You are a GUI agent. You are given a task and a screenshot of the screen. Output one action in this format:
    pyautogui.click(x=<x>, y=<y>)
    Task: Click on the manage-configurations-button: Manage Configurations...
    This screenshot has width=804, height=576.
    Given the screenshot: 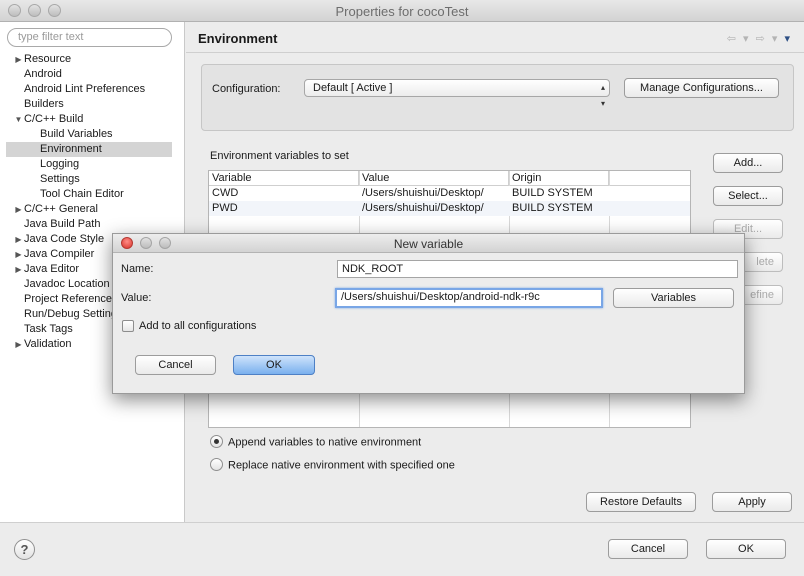 What is the action you would take?
    pyautogui.click(x=701, y=88)
    